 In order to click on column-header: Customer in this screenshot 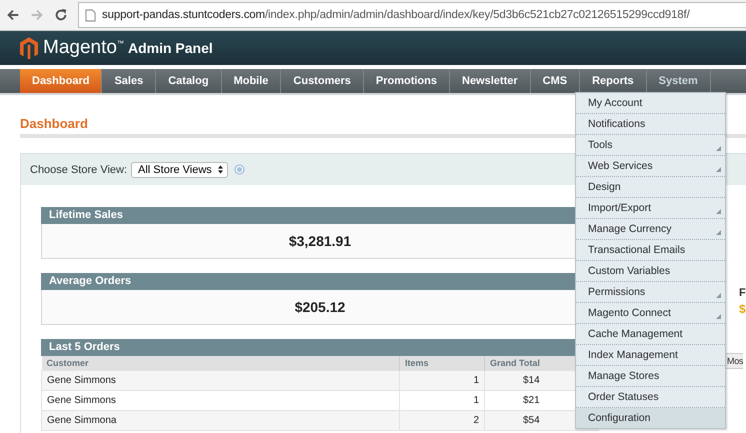, I will do `click(221, 363)`.